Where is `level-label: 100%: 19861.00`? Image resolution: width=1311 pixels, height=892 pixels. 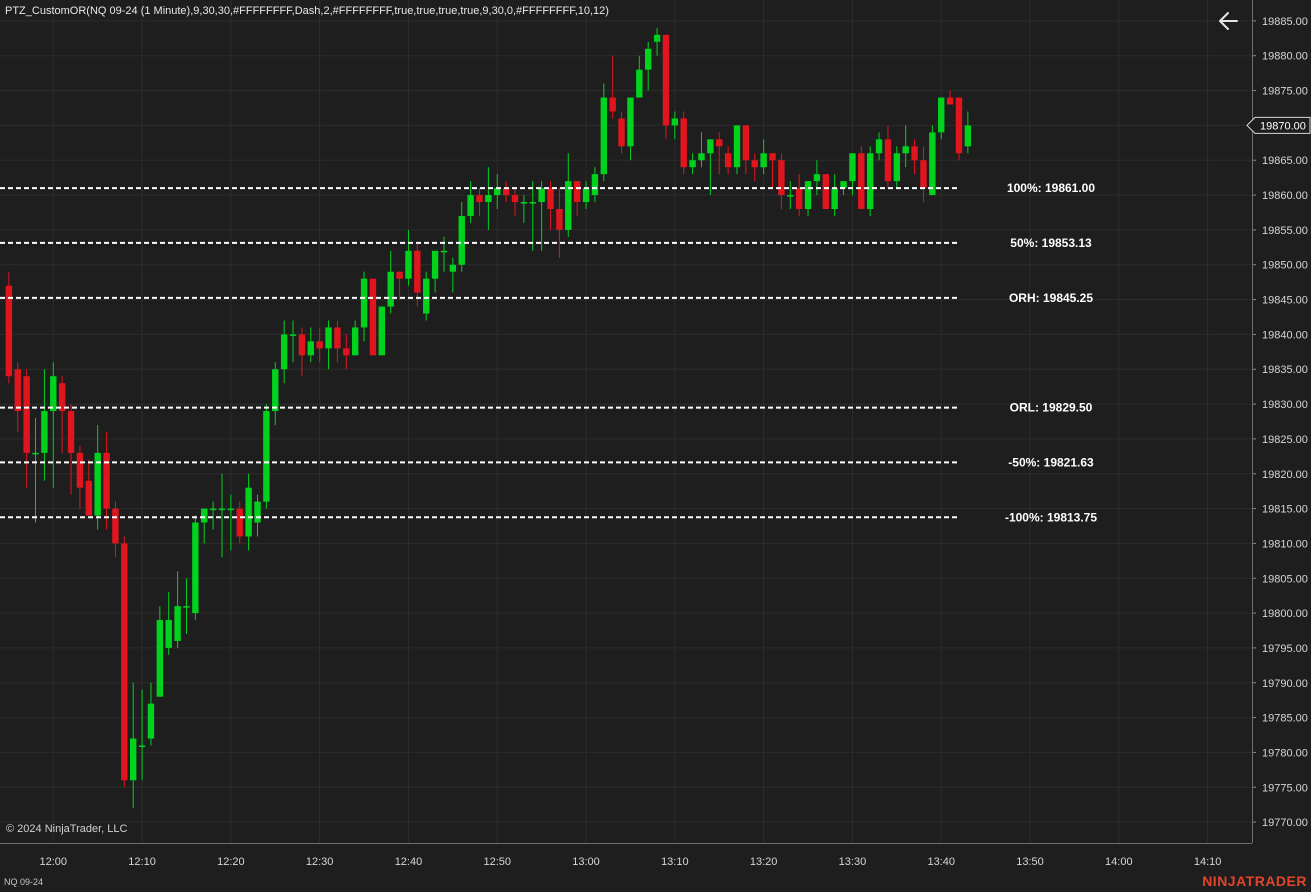 level-label: 100%: 19861.00 is located at coordinates (1051, 188).